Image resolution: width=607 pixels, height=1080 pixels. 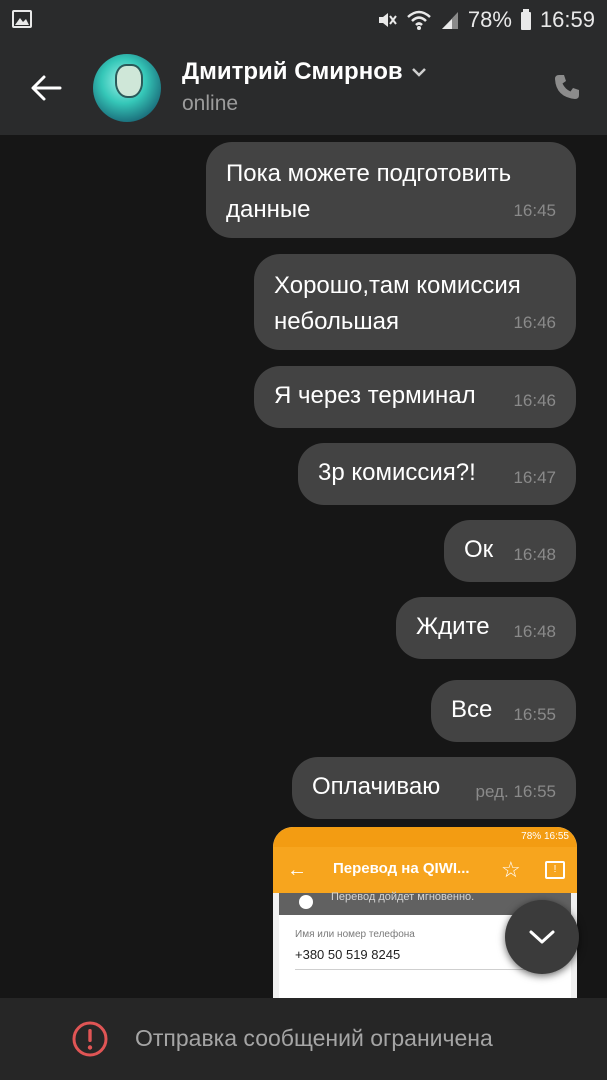 I want to click on back-arrow-icon: ←, so click(x=297, y=870).